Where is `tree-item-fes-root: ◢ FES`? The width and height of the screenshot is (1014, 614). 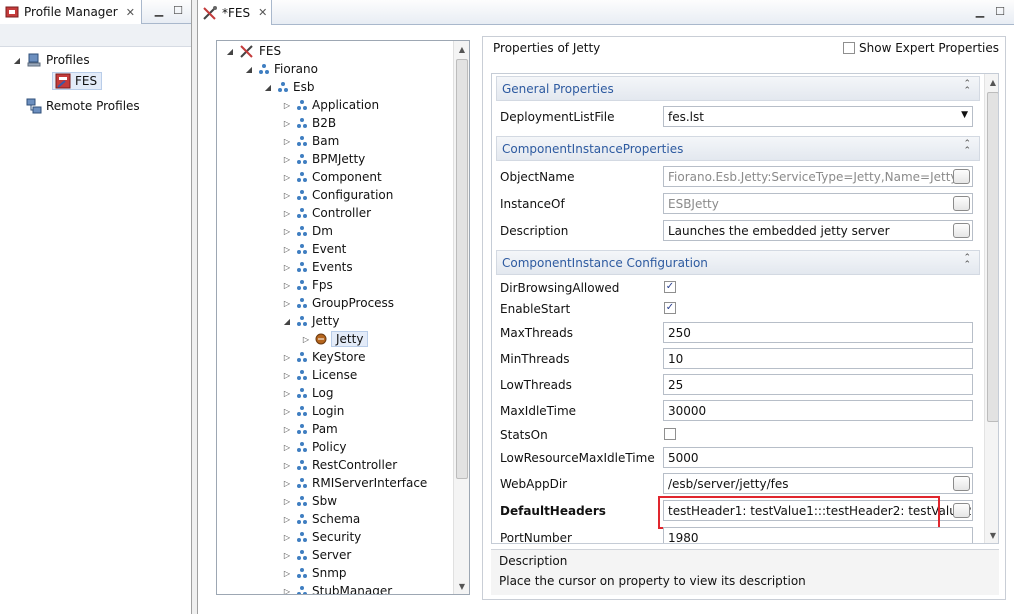 tree-item-fes-root: ◢ FES is located at coordinates (253, 51).